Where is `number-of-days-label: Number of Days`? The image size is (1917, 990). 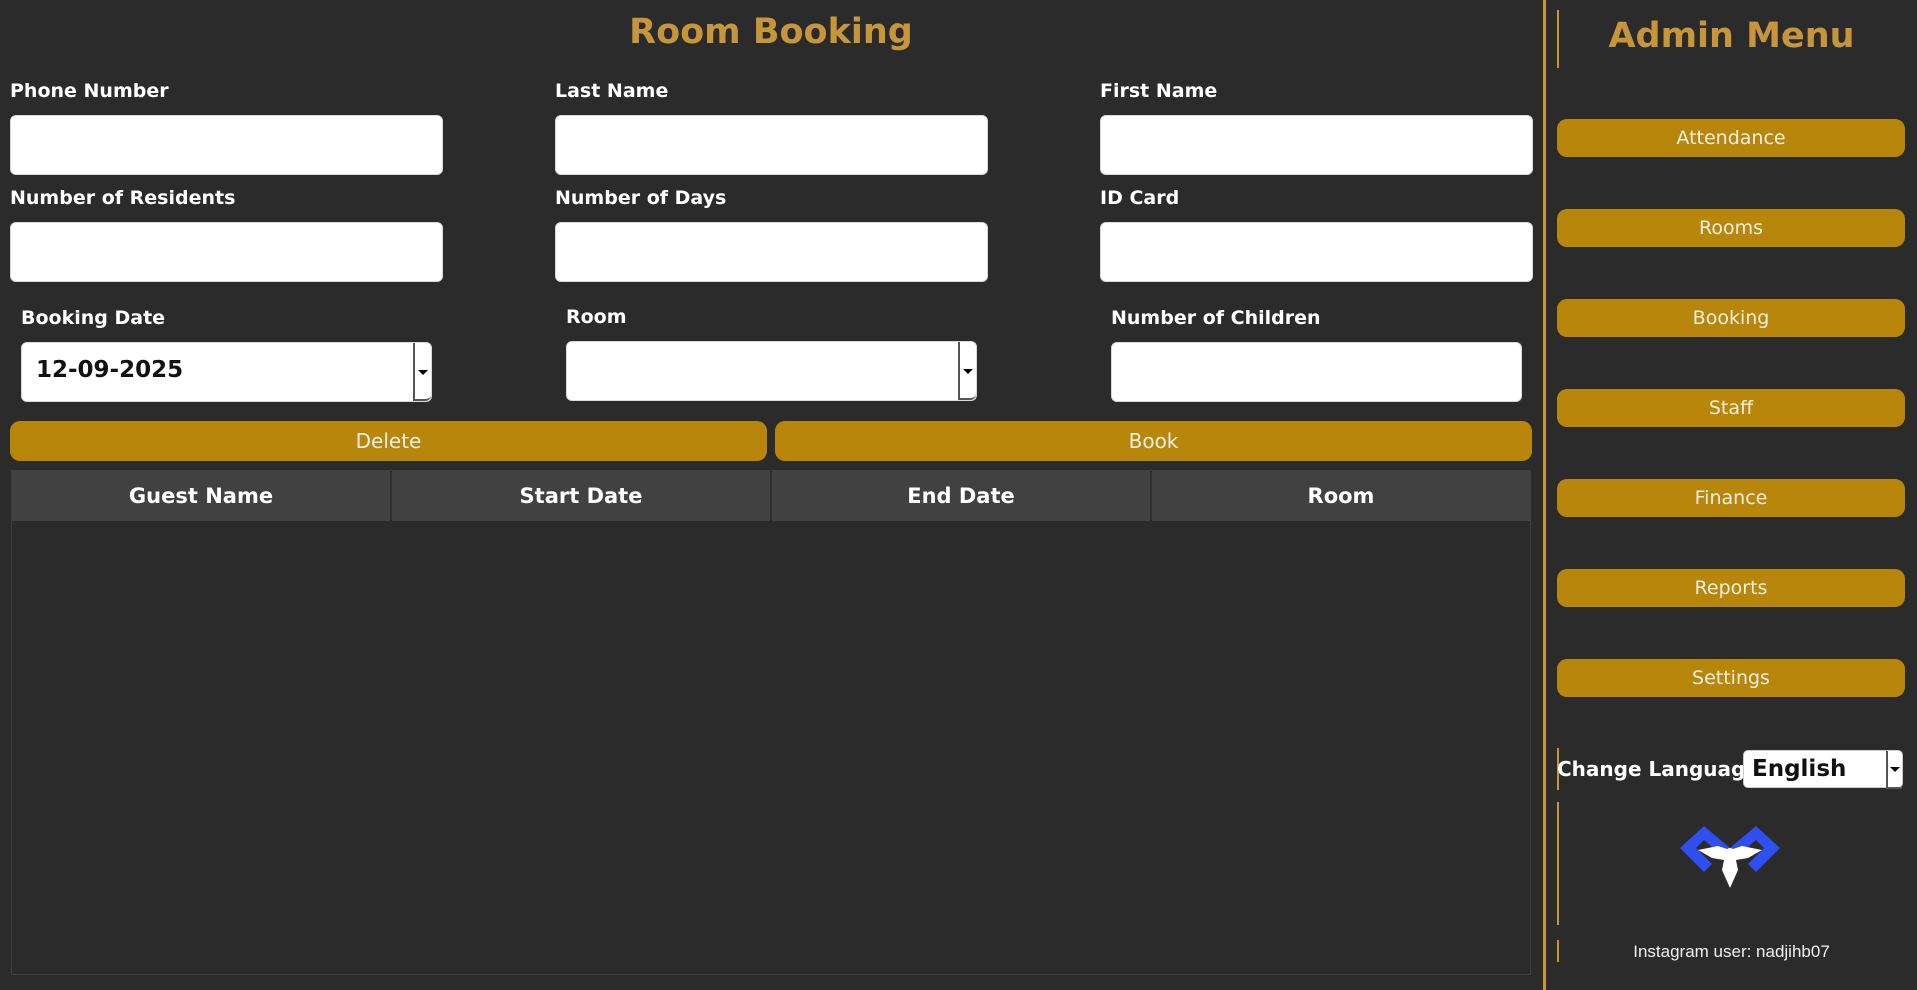
number-of-days-label: Number of Days is located at coordinates (641, 198).